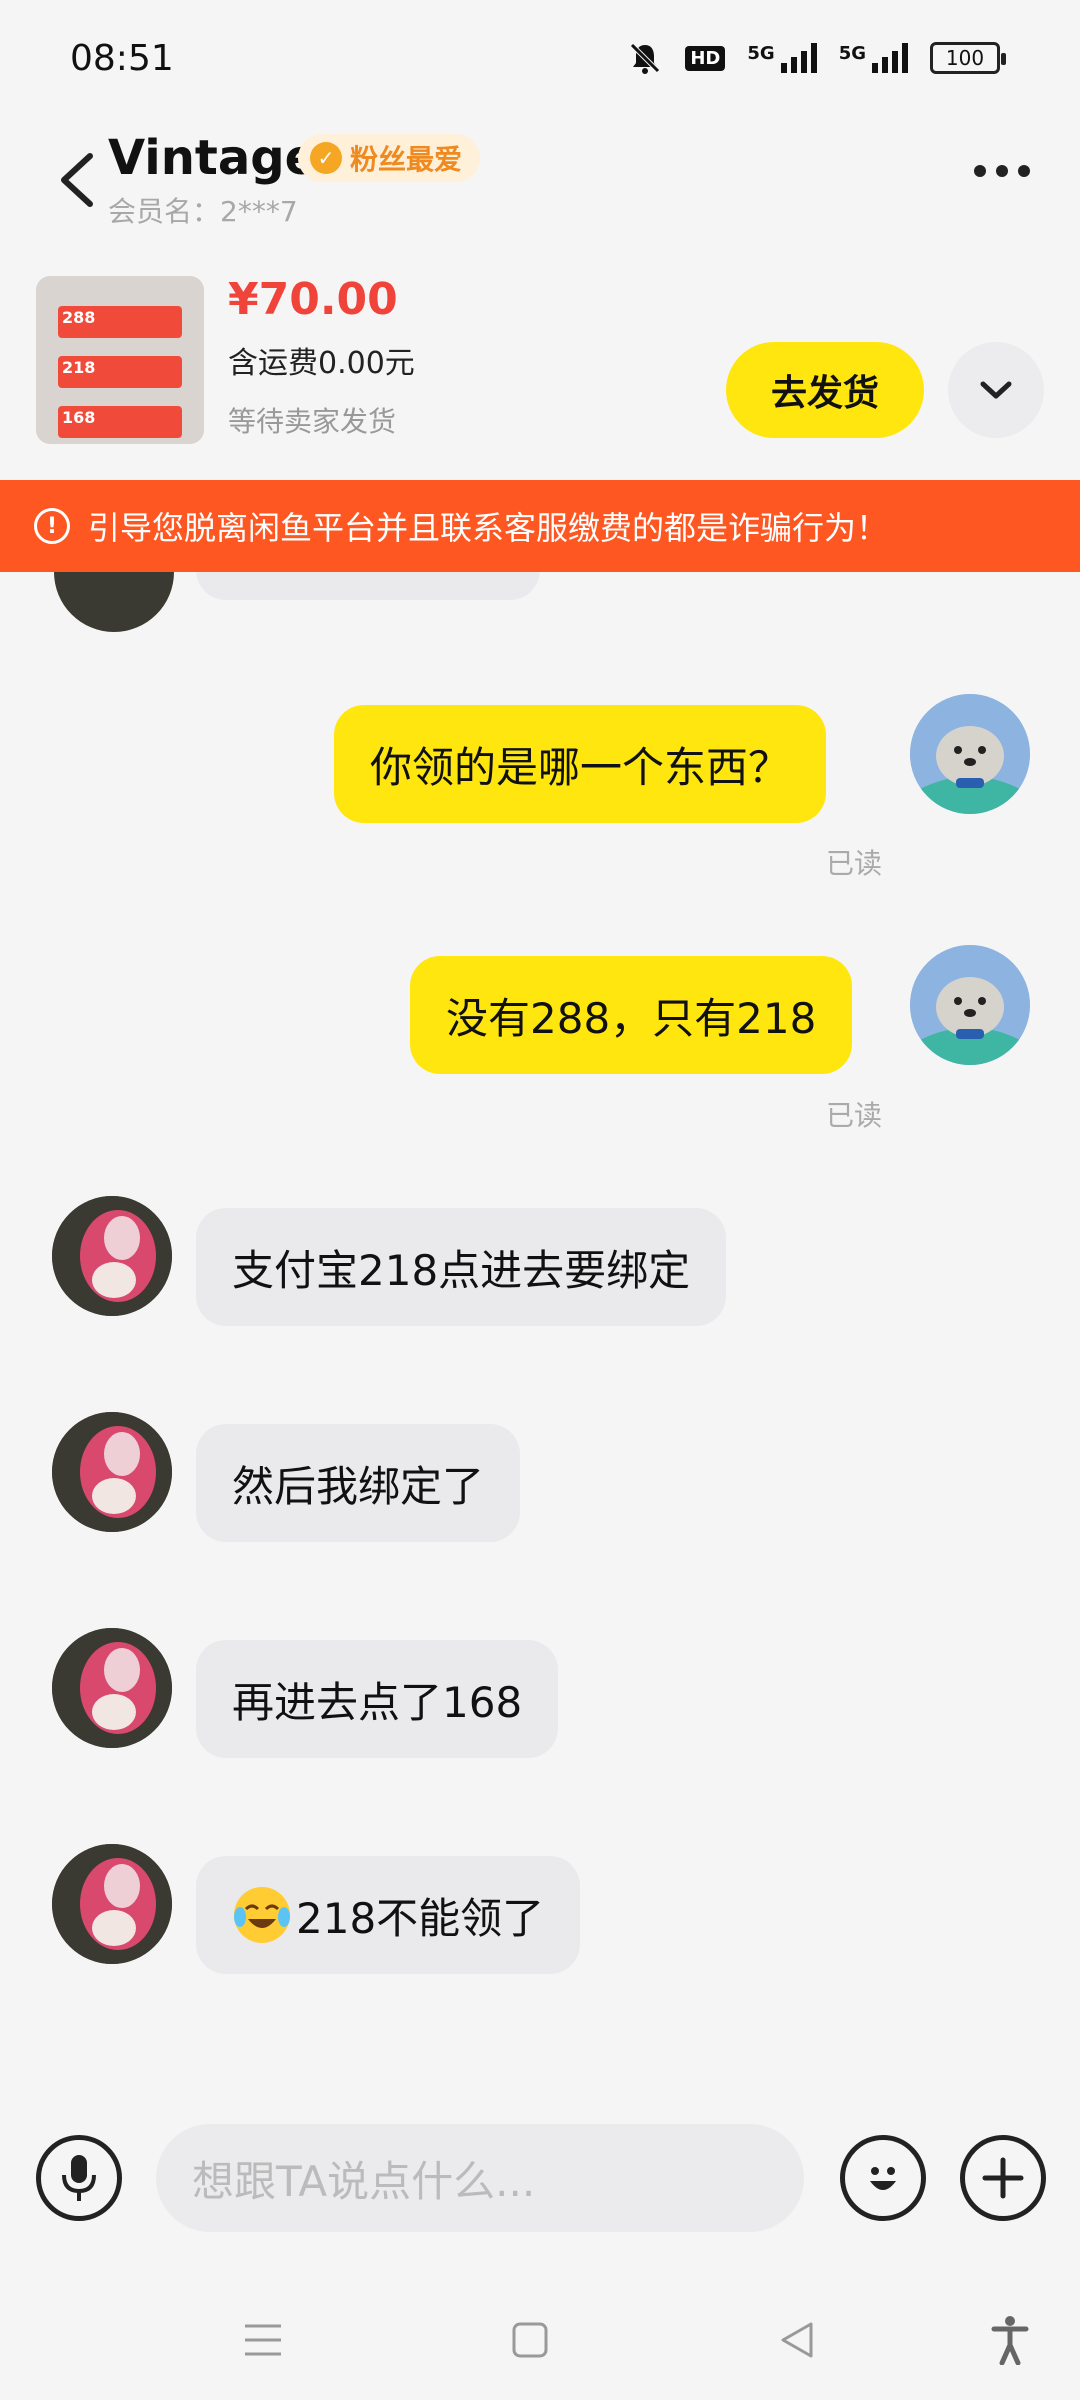 The height and width of the screenshot is (2400, 1080). Describe the element at coordinates (368, 586) in the screenshot. I see `message-bubble-partial` at that location.